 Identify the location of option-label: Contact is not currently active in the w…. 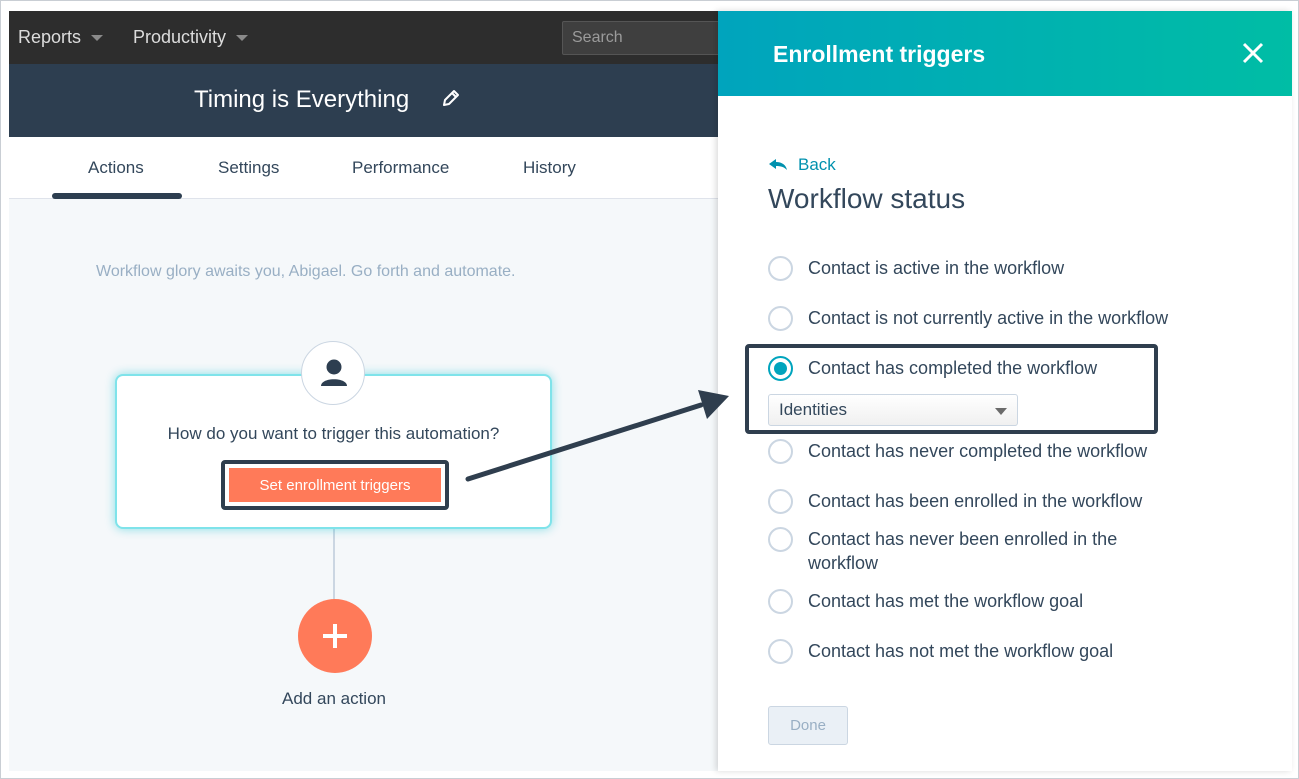
(988, 318).